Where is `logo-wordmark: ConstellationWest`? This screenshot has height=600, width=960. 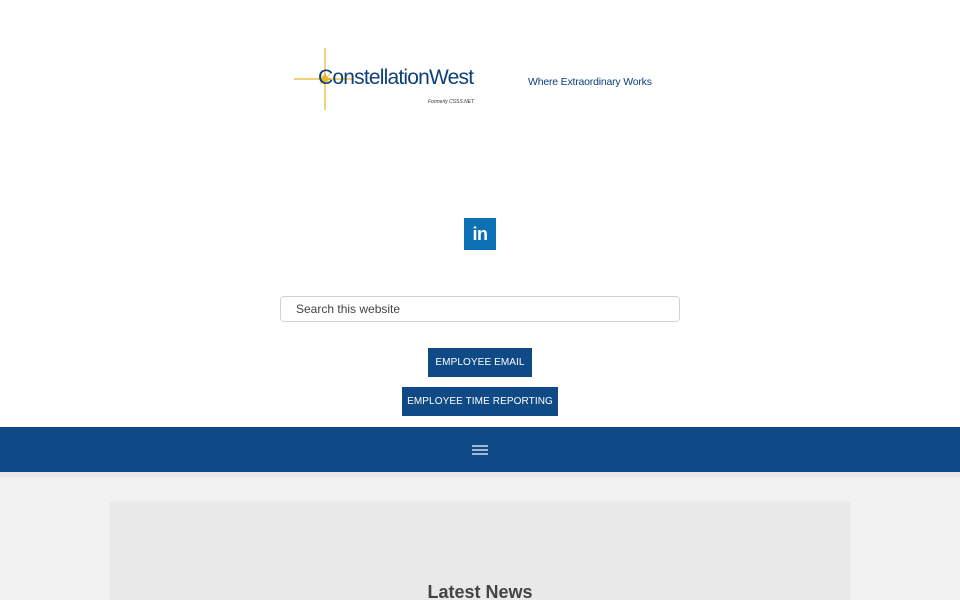
logo-wordmark: ConstellationWest is located at coordinates (396, 78).